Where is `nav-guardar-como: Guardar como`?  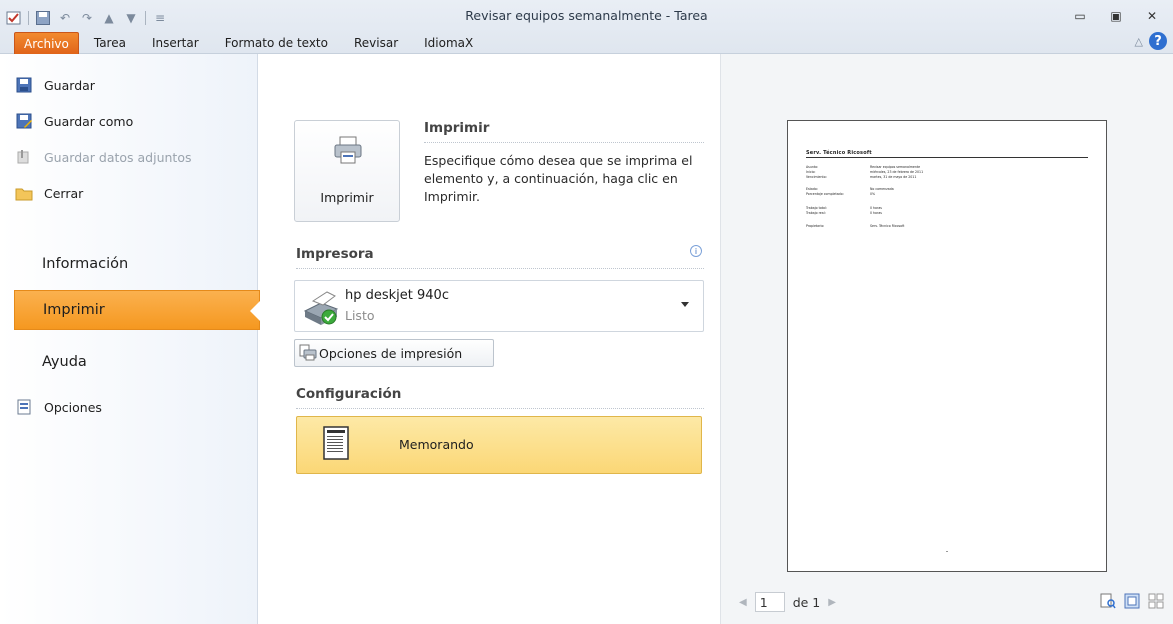 nav-guardar-como: Guardar como is located at coordinates (134, 121).